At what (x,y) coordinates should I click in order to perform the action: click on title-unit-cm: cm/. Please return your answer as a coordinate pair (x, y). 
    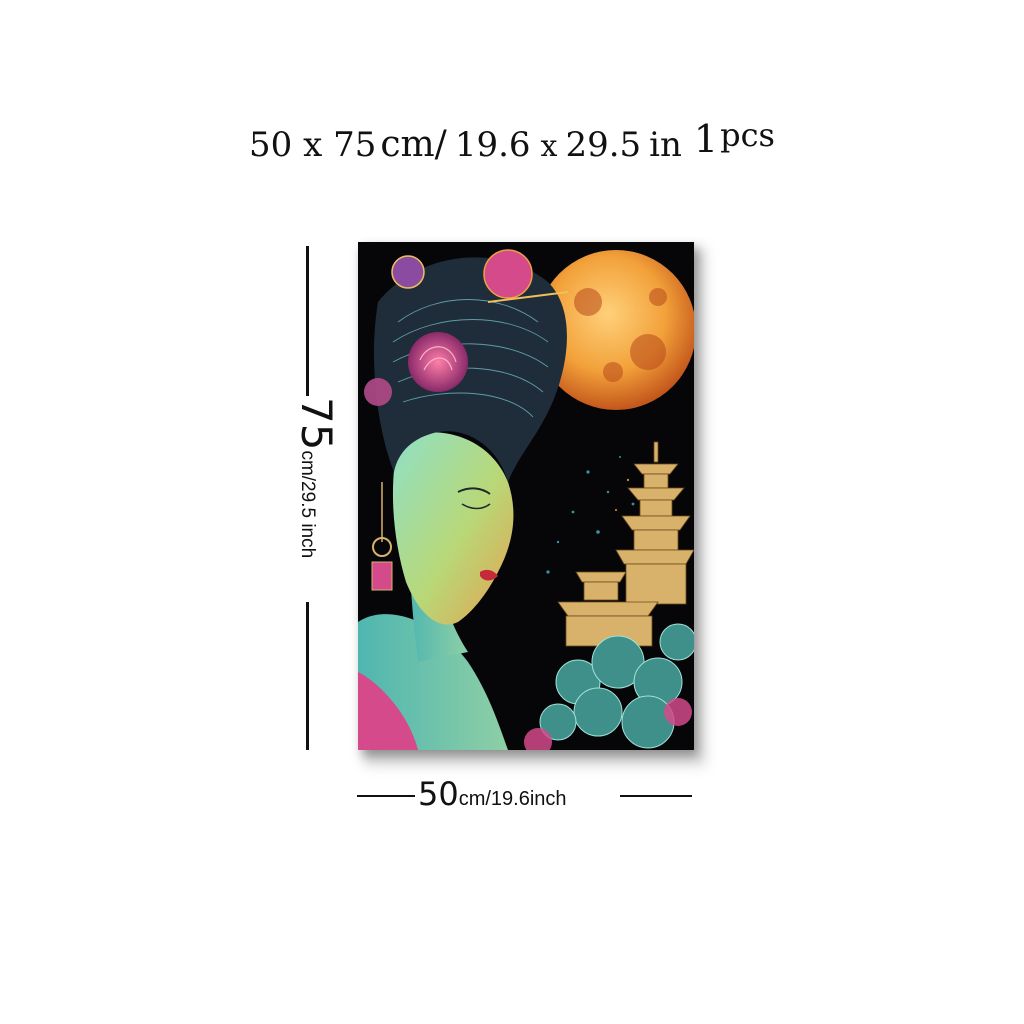
    Looking at the image, I should click on (413, 144).